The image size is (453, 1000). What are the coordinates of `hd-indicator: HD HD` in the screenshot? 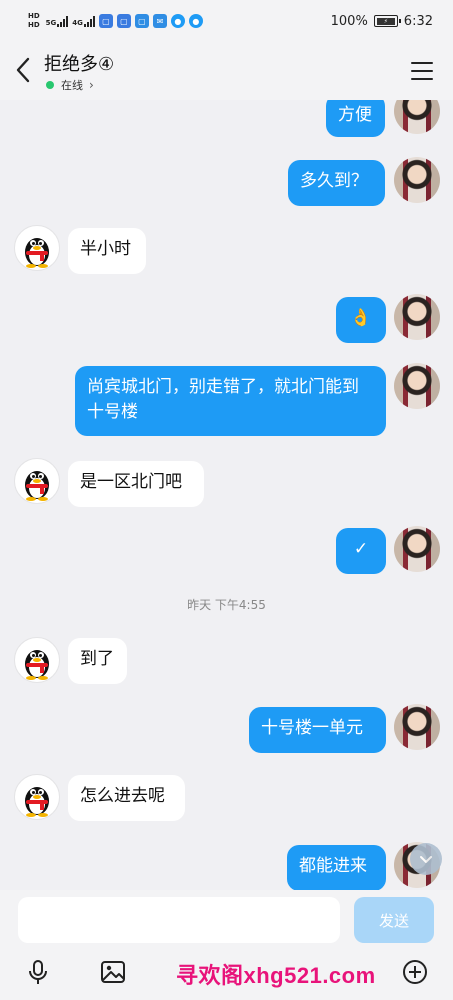 It's located at (34, 21).